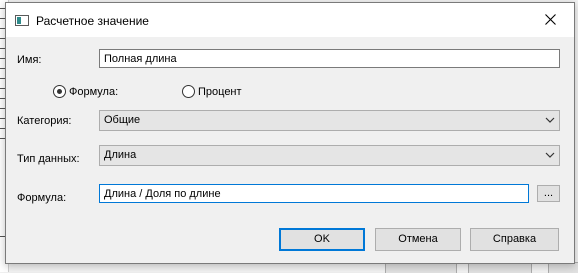 This screenshot has width=578, height=273. I want to click on datatype-select: Длина, so click(329, 155).